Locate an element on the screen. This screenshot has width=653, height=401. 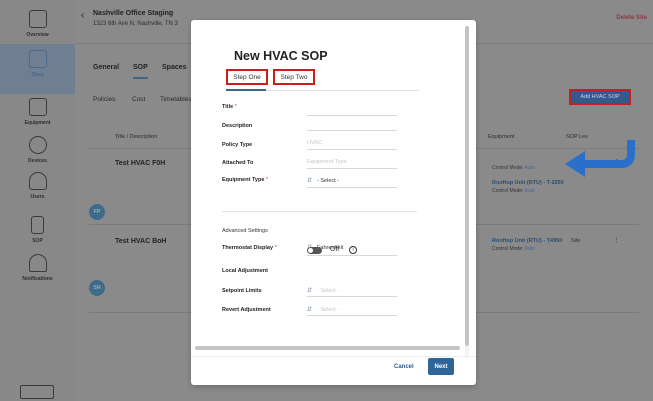
local-adjustment-toggle is located at coordinates (314, 250).